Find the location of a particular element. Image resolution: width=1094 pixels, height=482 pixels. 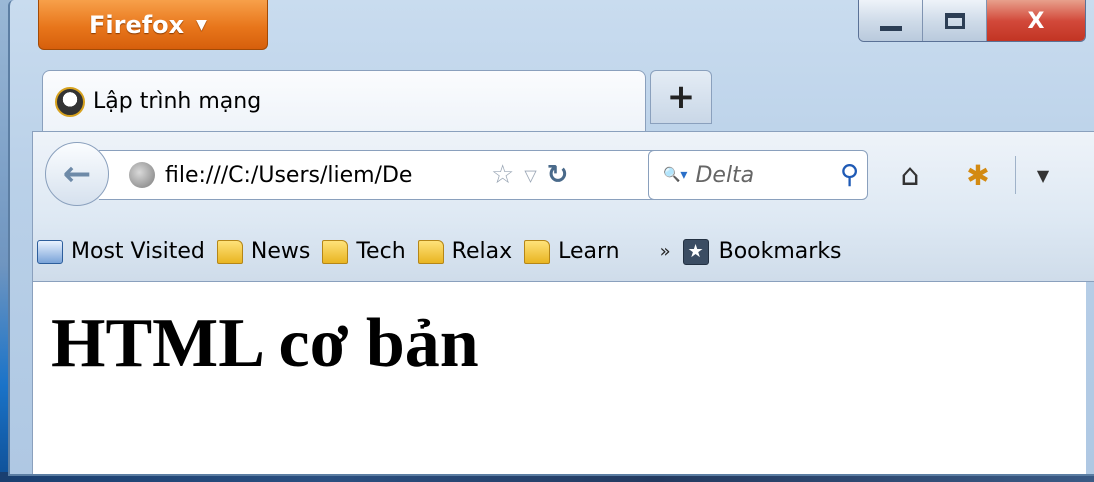

bookmark-label: News is located at coordinates (280, 251).